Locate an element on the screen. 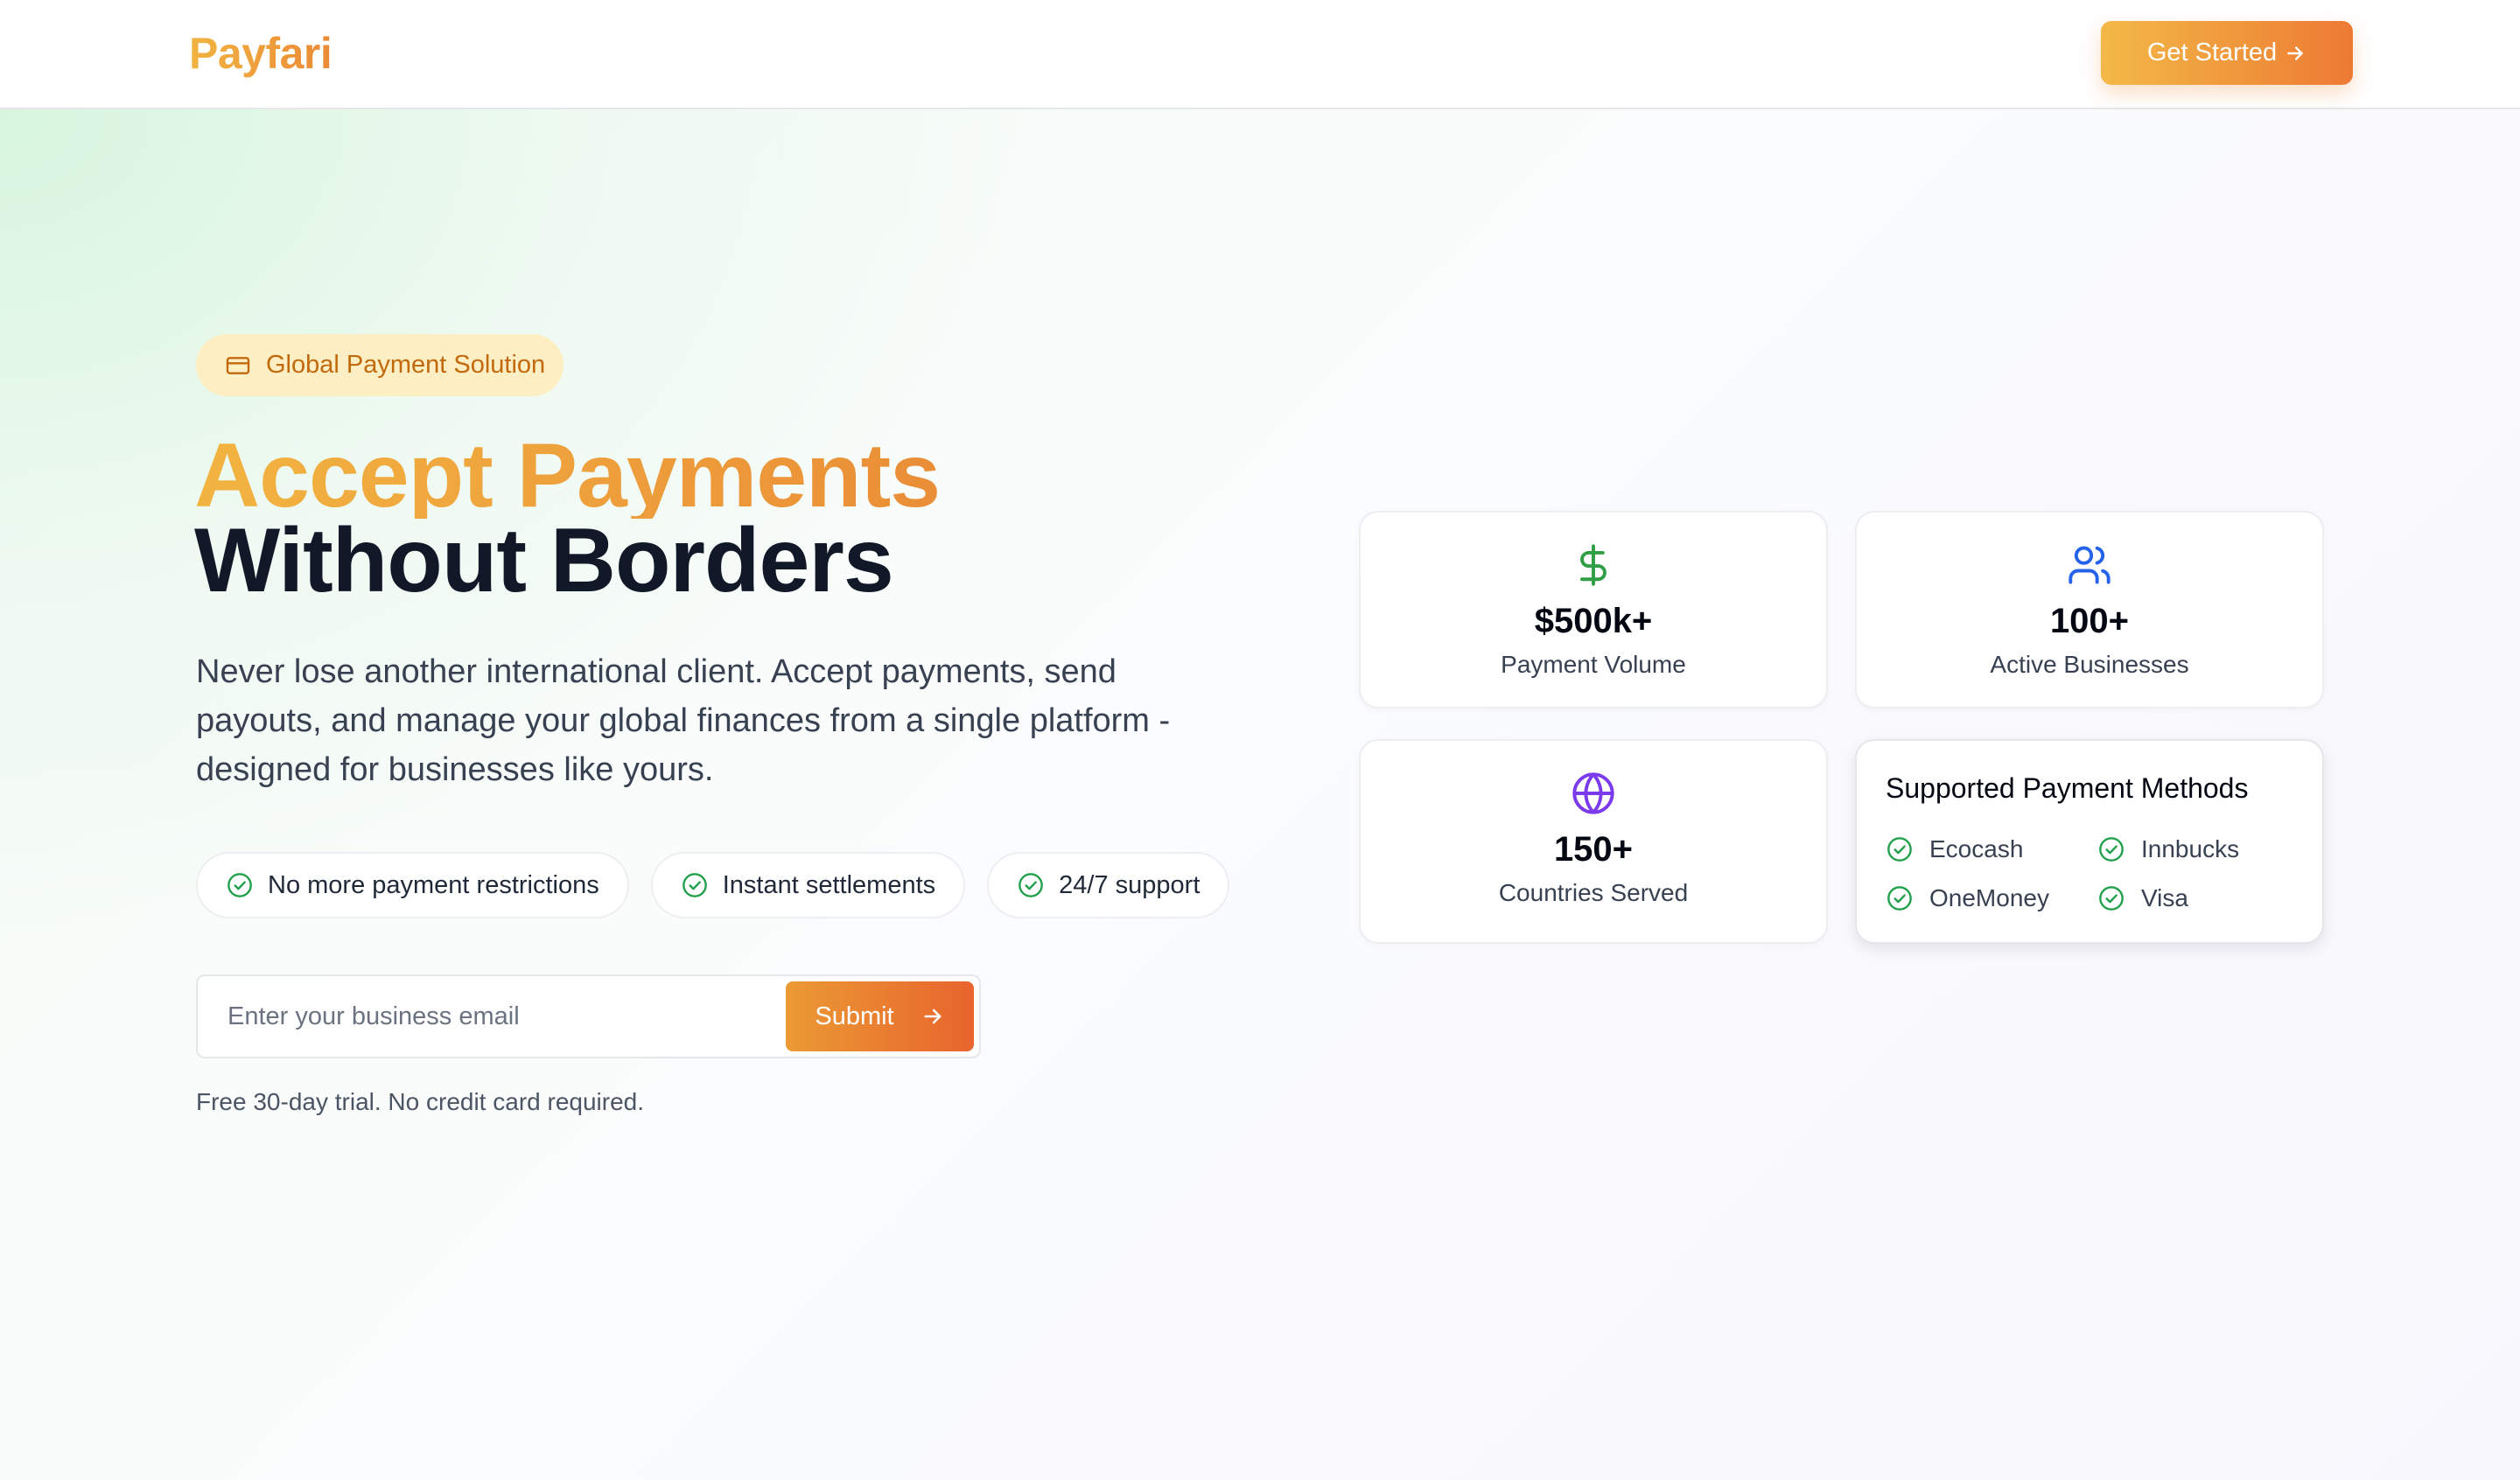  stat-label: Countries Served is located at coordinates (1593, 893).